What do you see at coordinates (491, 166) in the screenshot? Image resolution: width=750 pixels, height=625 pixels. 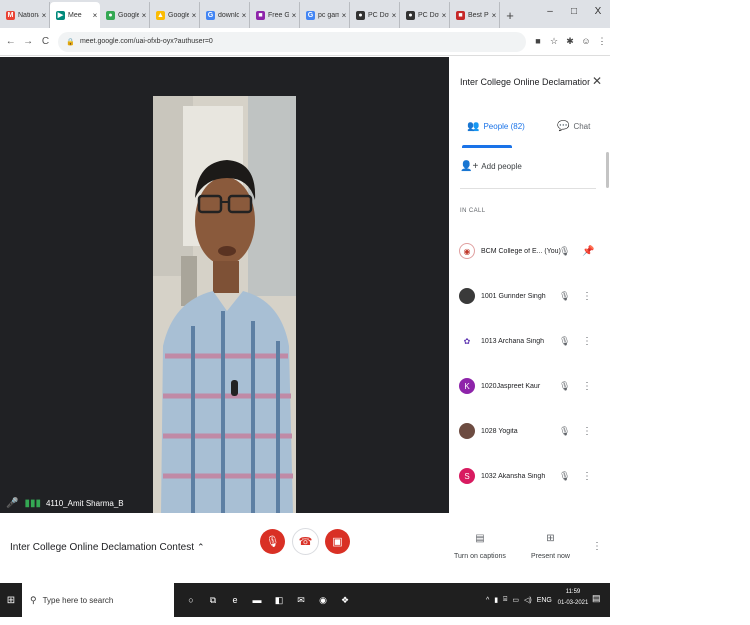 I see `add-people-button: 👤+ Add people` at bounding box center [491, 166].